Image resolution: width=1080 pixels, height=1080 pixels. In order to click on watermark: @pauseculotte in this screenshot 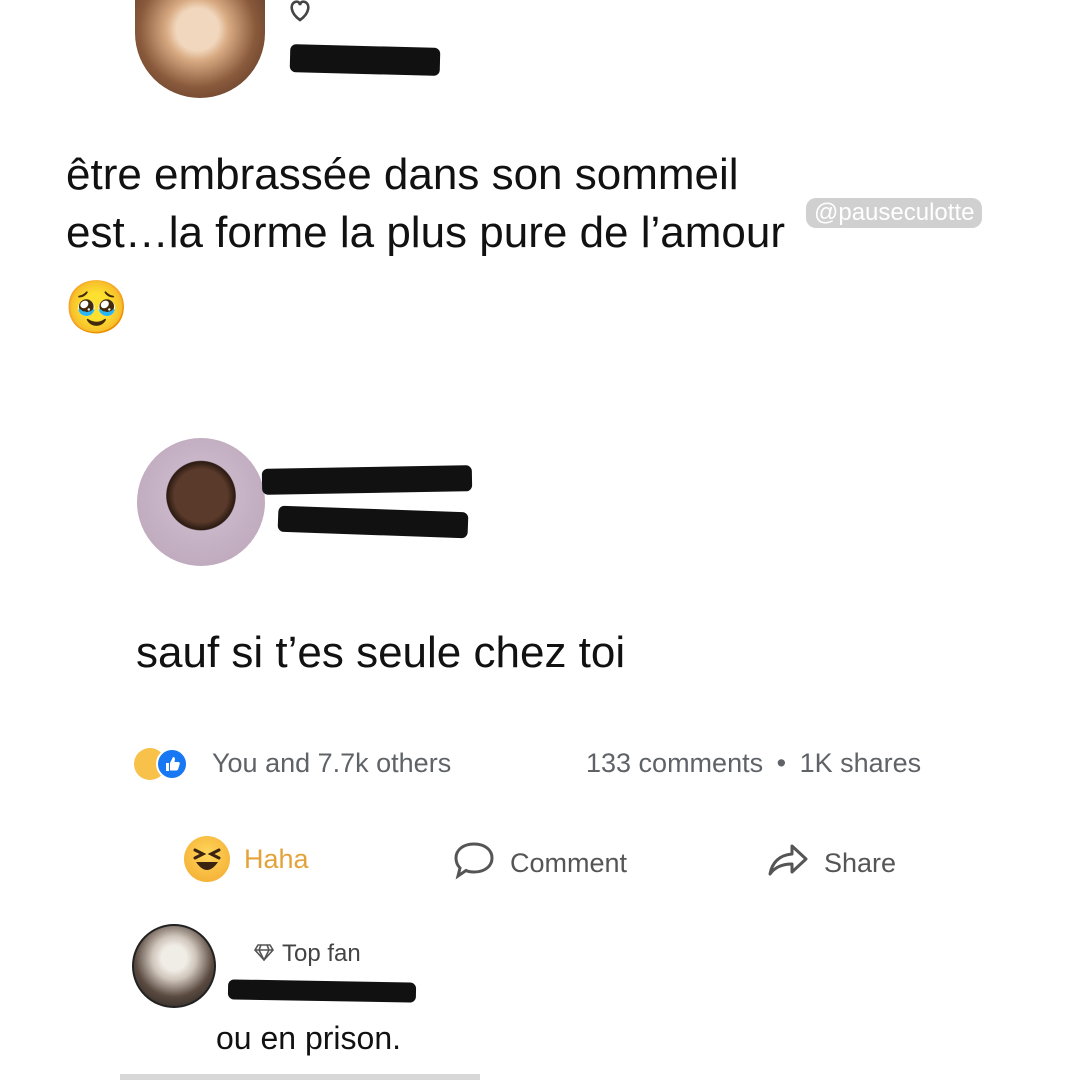, I will do `click(894, 213)`.